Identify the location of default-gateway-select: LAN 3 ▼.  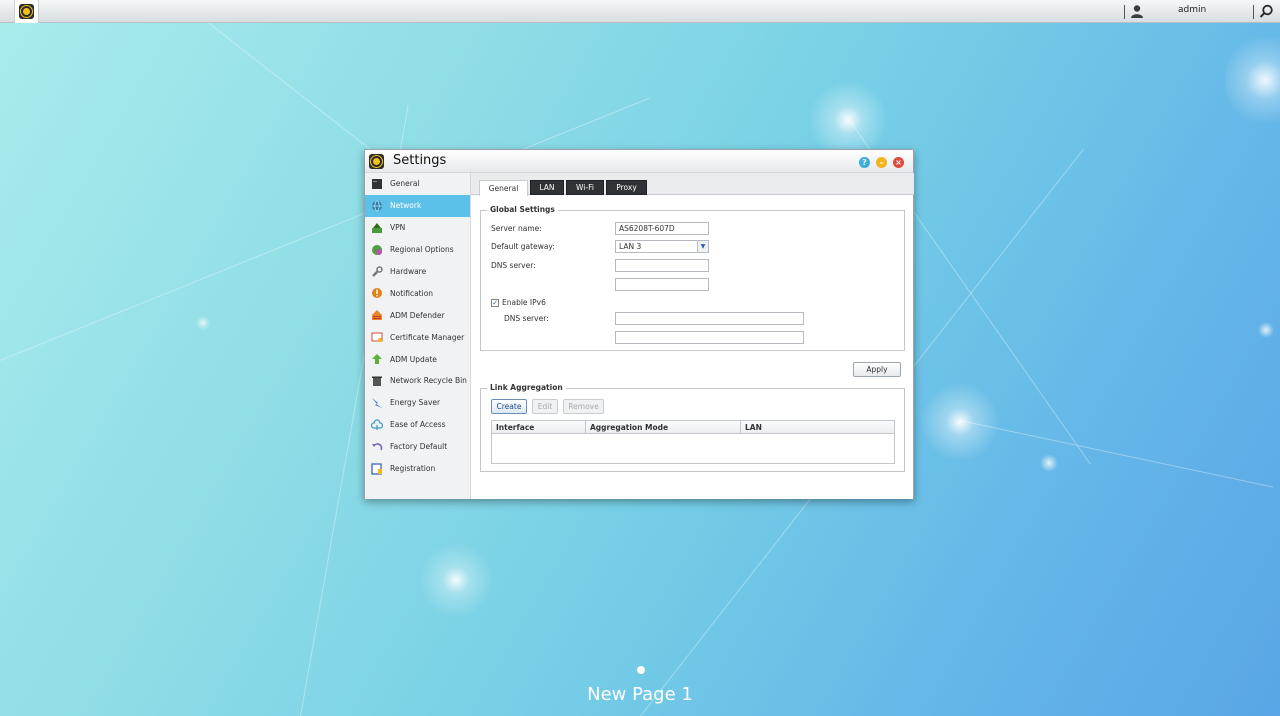
(662, 246).